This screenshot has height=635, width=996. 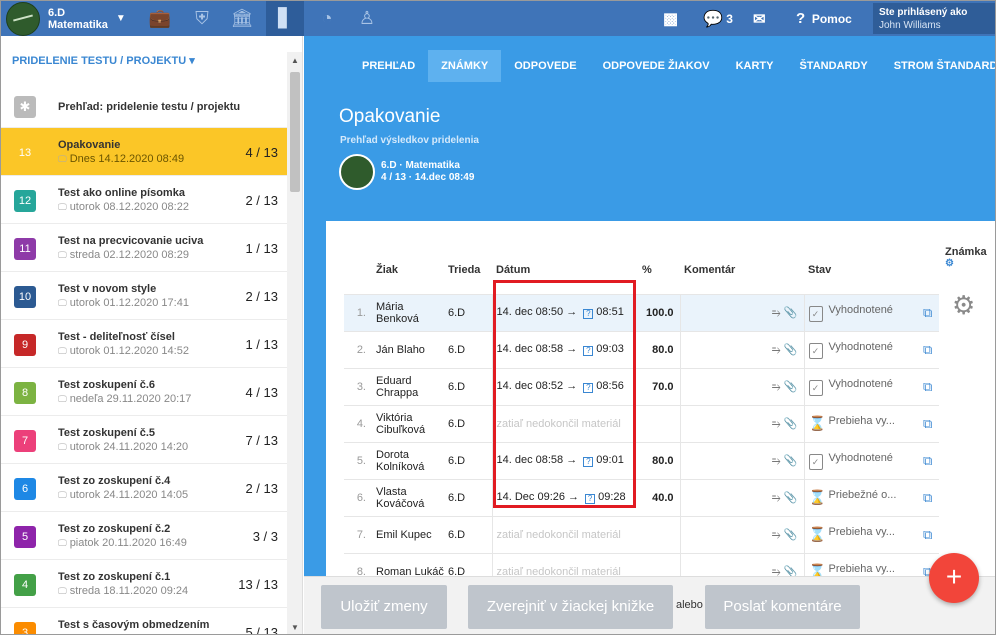 I want to click on student-name: Viktória Cibuľková, so click(x=408, y=423).